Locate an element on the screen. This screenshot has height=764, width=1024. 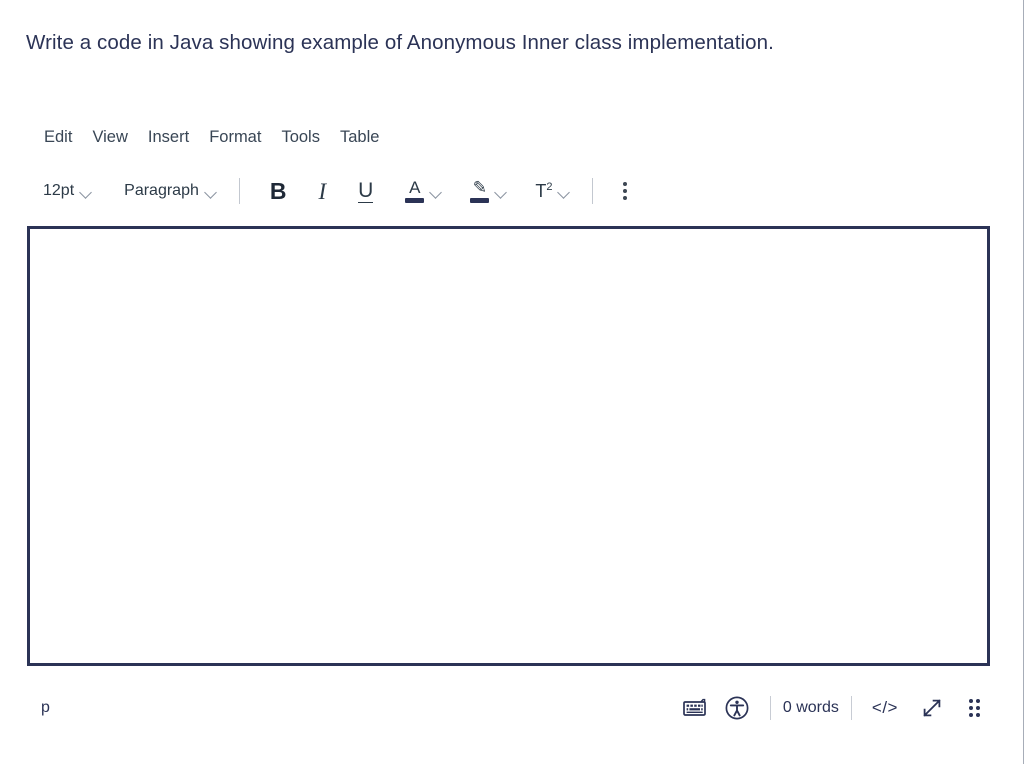
text-color-icon: A is located at coordinates (415, 190).